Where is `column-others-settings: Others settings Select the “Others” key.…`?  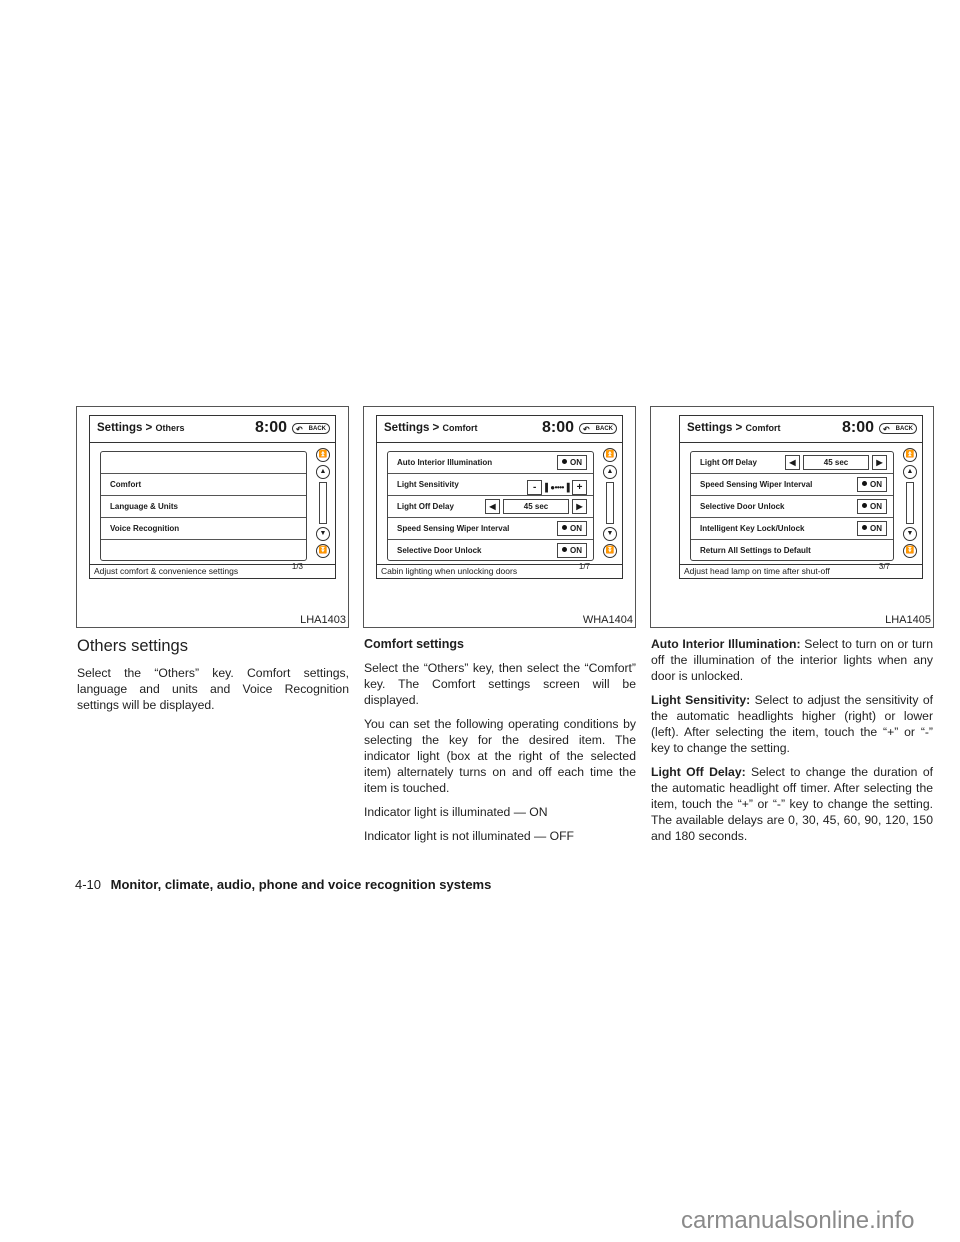 column-others-settings: Others settings Select the “Others” key.… is located at coordinates (213, 678).